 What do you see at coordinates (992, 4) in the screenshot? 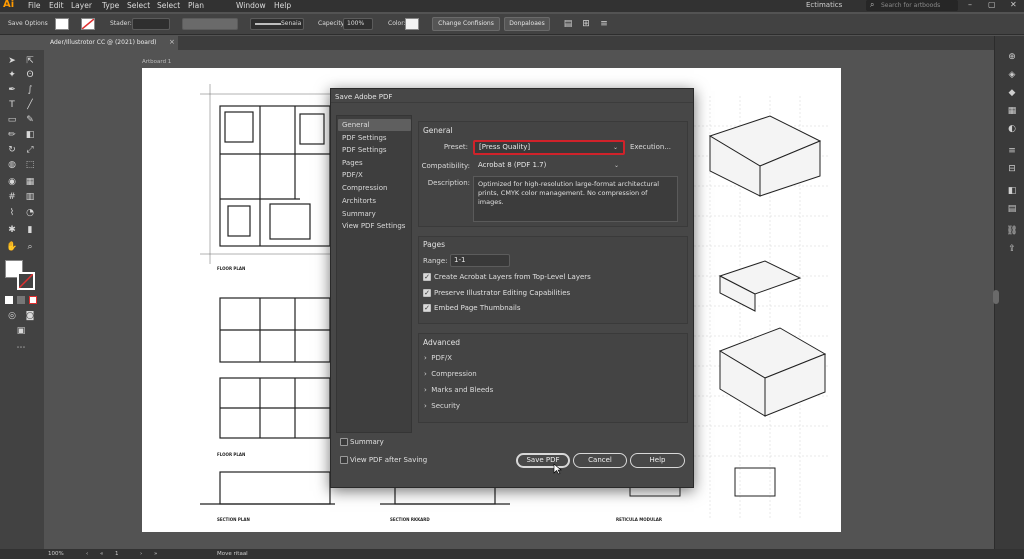
I see `maximize-icon: ▢` at bounding box center [992, 4].